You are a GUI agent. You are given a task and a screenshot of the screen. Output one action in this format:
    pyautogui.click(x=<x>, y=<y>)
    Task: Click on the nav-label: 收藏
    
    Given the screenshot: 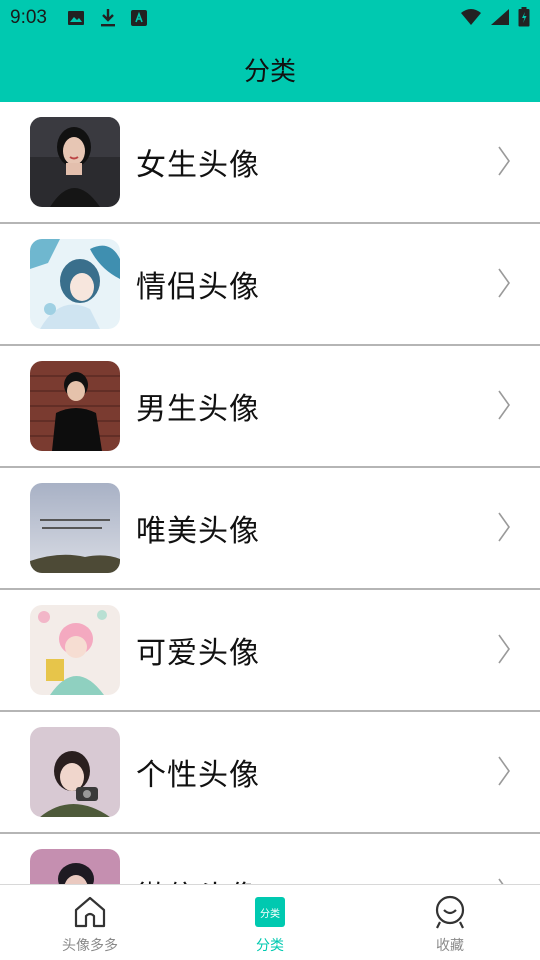 What is the action you would take?
    pyautogui.click(x=450, y=946)
    